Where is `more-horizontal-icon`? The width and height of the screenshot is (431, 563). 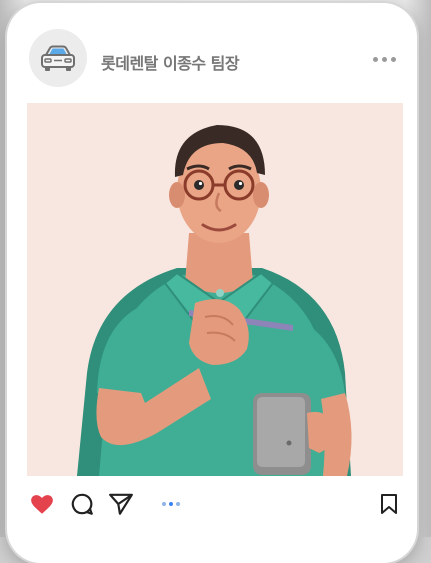 more-horizontal-icon is located at coordinates (375, 59).